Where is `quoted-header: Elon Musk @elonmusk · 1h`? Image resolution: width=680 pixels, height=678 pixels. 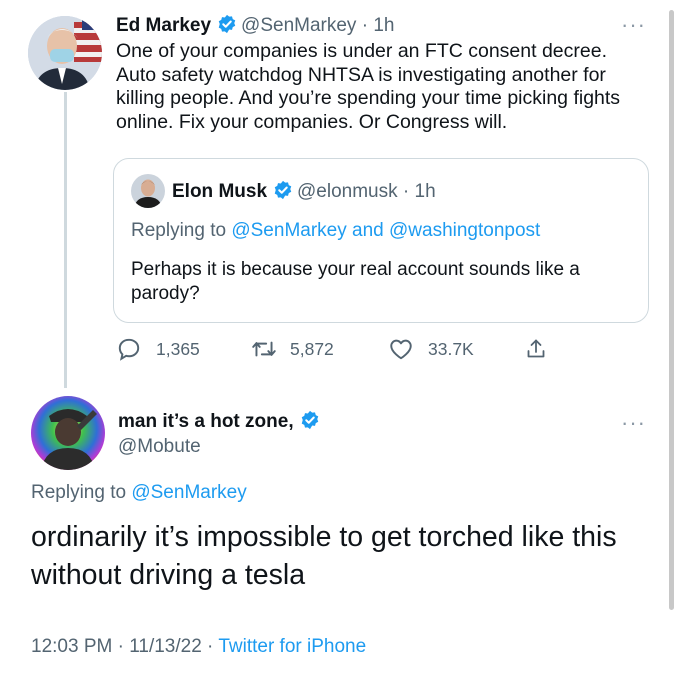 quoted-header: Elon Musk @elonmusk · 1h is located at coordinates (304, 192).